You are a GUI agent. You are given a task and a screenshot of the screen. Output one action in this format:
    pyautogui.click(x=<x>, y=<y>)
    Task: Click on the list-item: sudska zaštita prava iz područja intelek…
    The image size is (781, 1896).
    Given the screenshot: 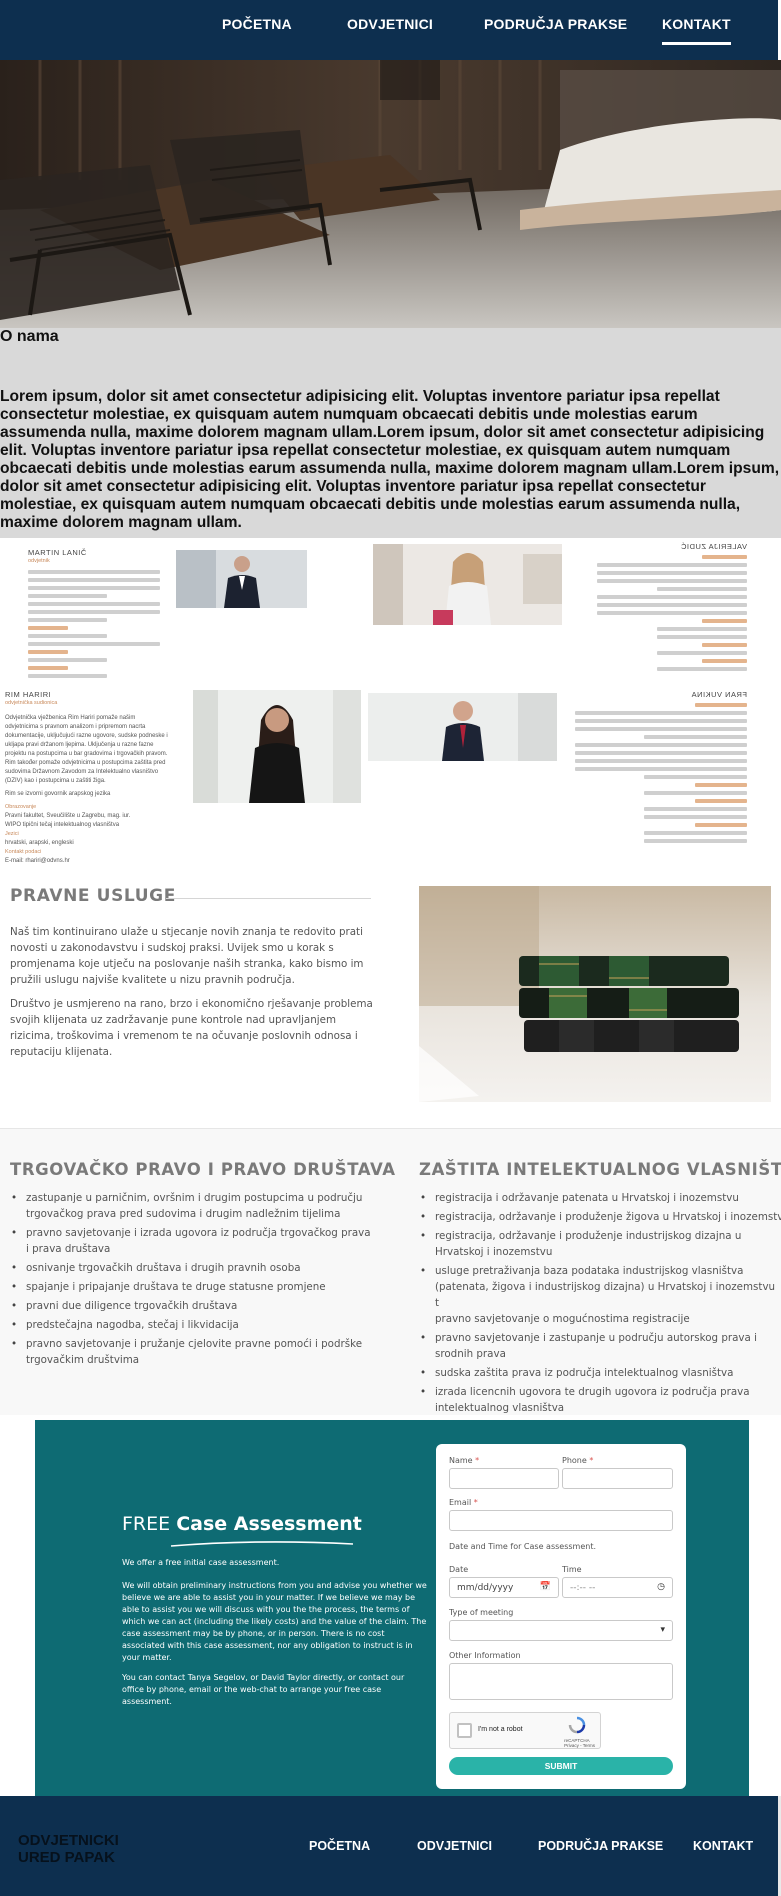 What is the action you would take?
    pyautogui.click(x=600, y=1373)
    